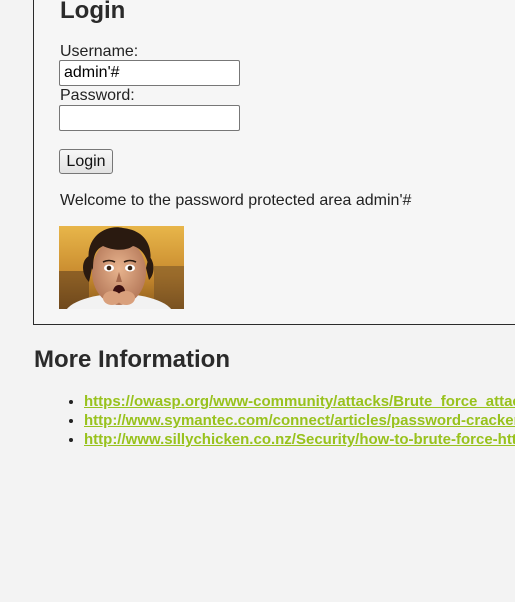 The height and width of the screenshot is (602, 515). I want to click on username-input, so click(149, 73).